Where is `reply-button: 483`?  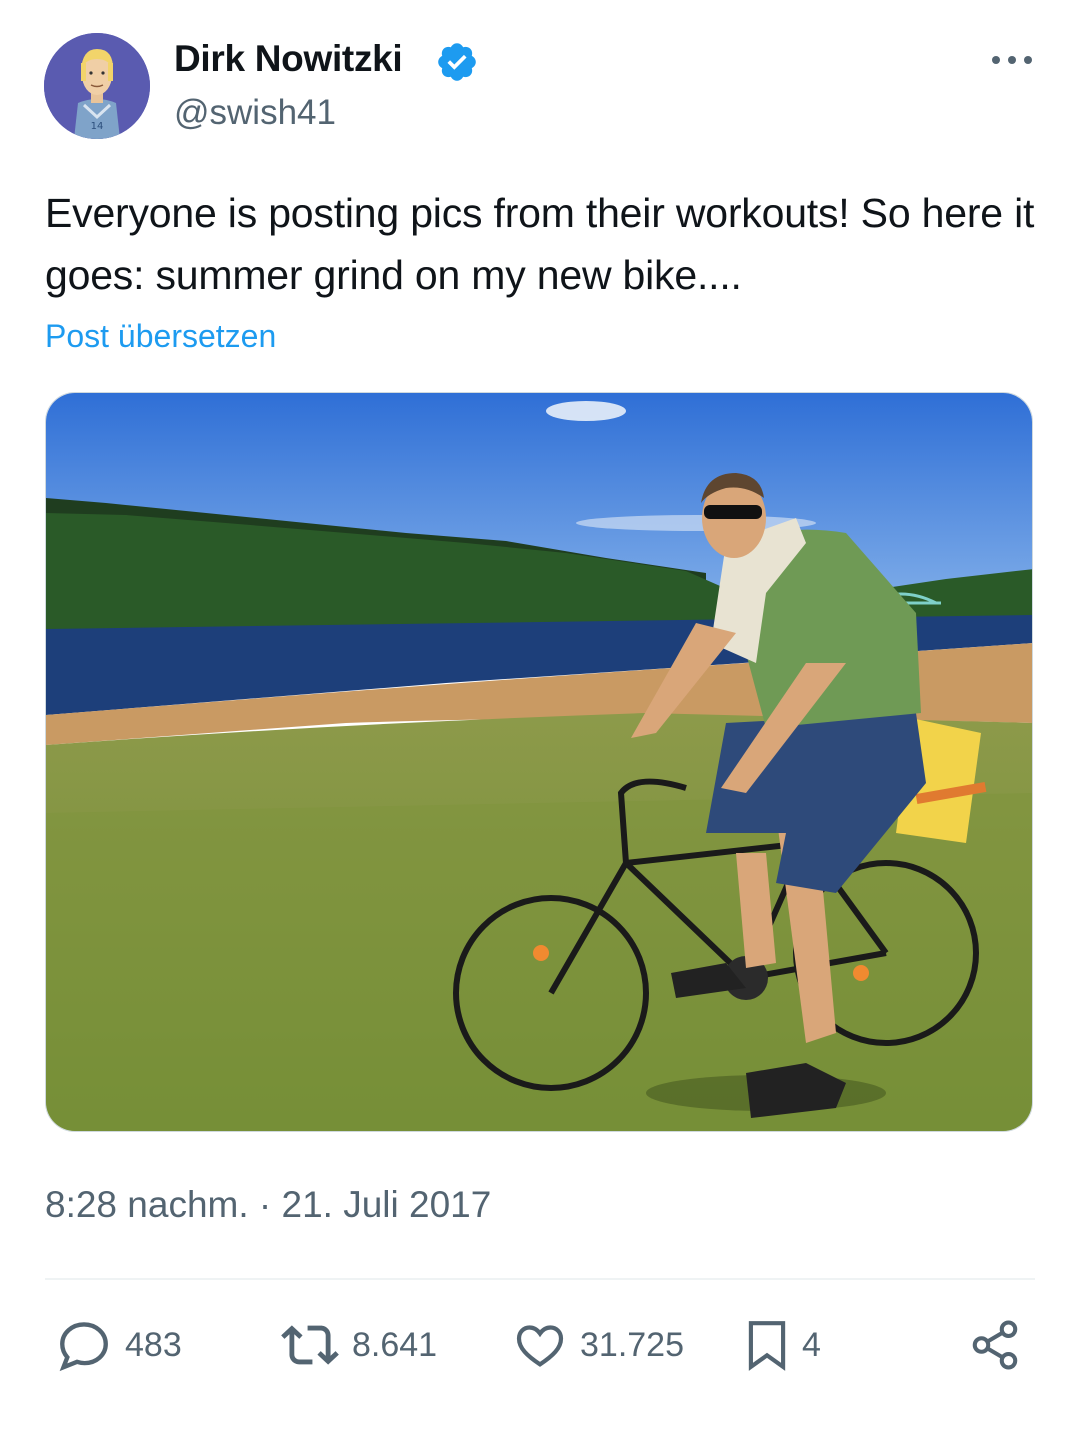
reply-button: 483 is located at coordinates (118, 1345).